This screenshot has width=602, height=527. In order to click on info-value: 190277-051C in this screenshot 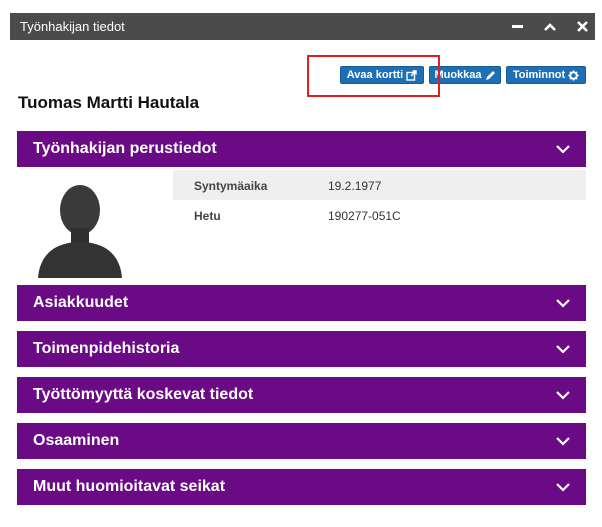, I will do `click(364, 216)`.